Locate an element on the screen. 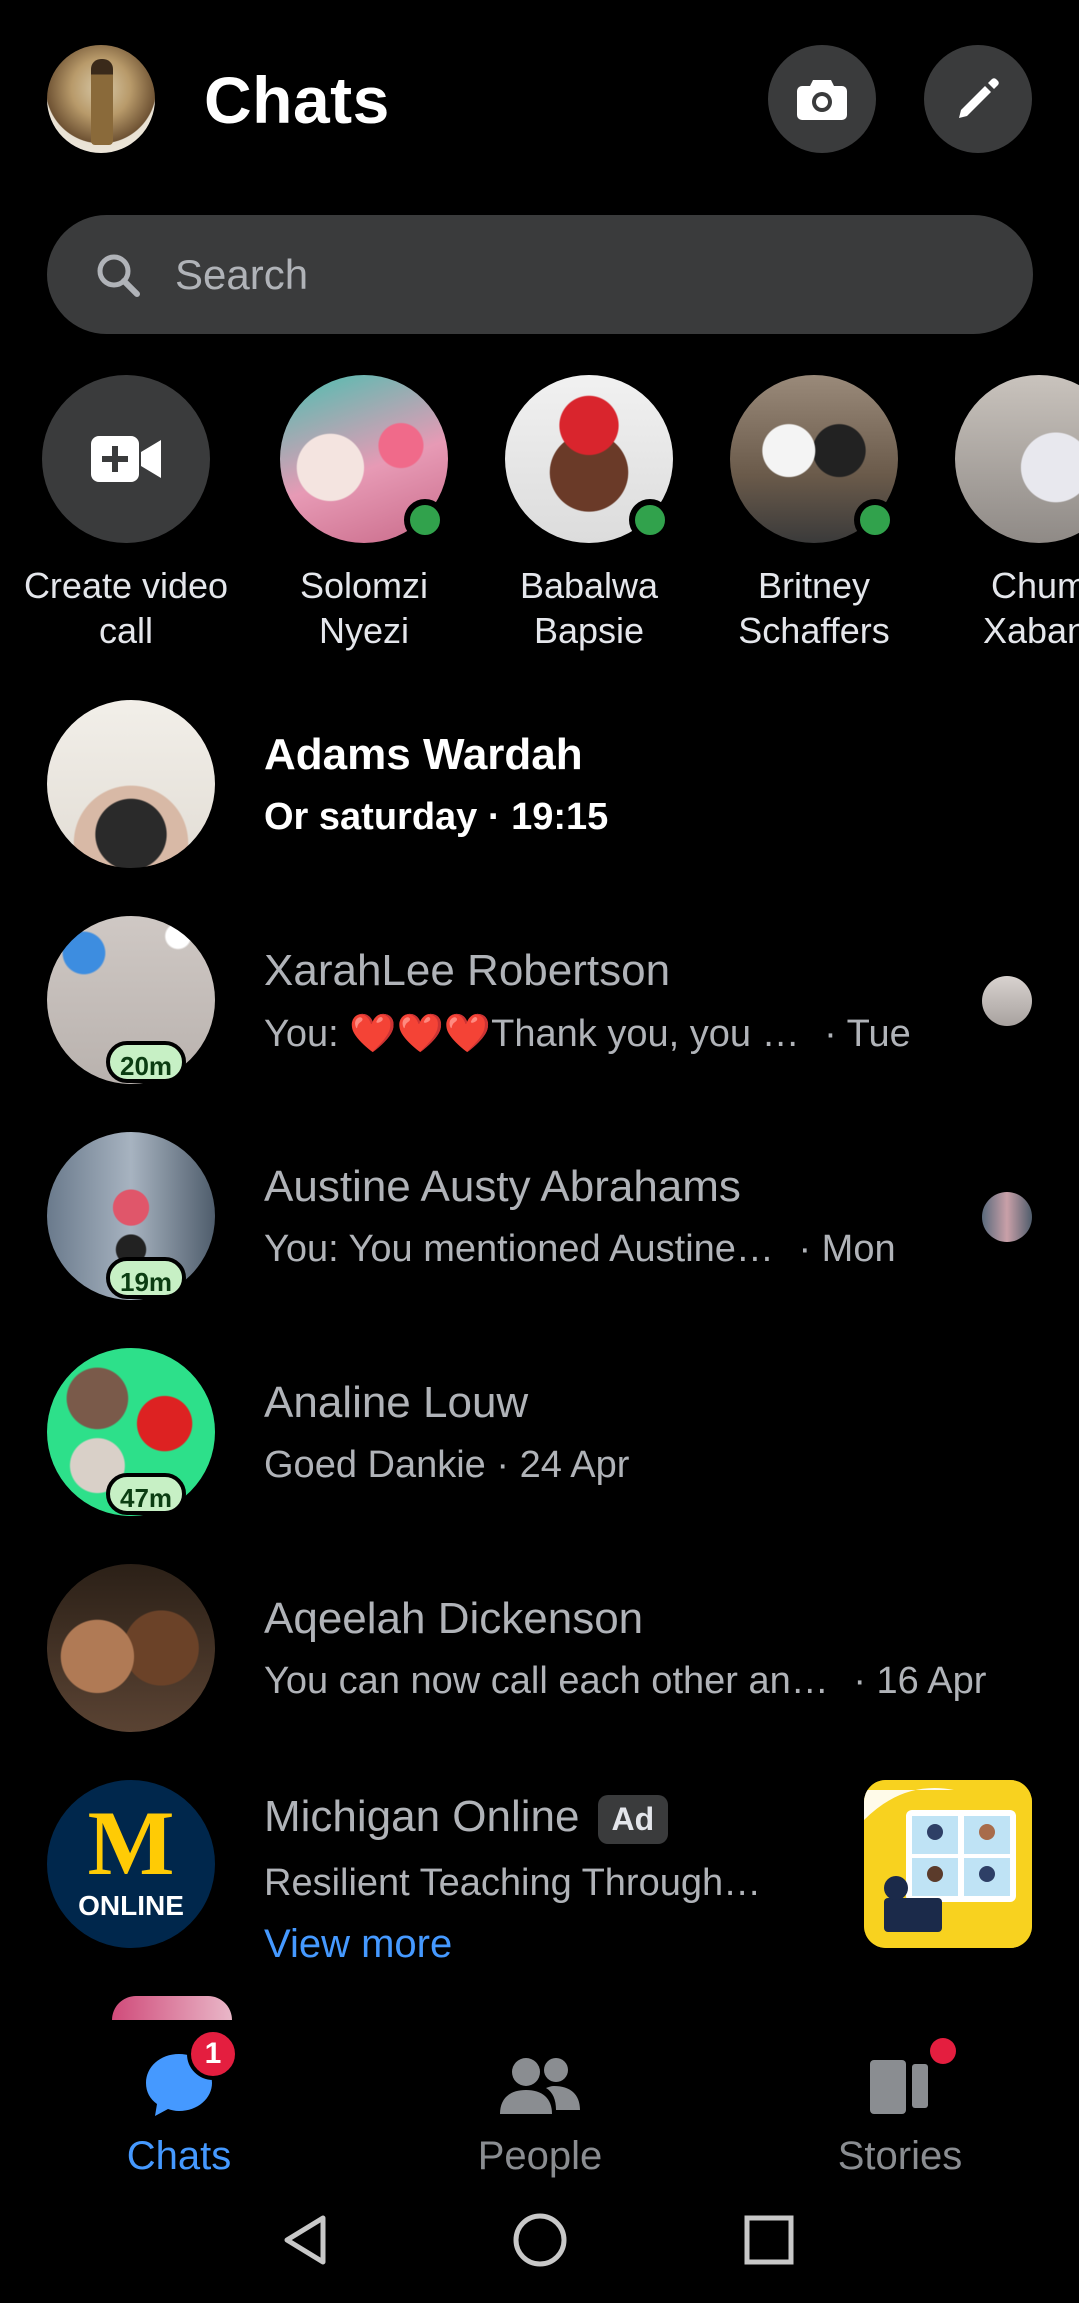  logo-letter: M is located at coordinates (131, 1843).